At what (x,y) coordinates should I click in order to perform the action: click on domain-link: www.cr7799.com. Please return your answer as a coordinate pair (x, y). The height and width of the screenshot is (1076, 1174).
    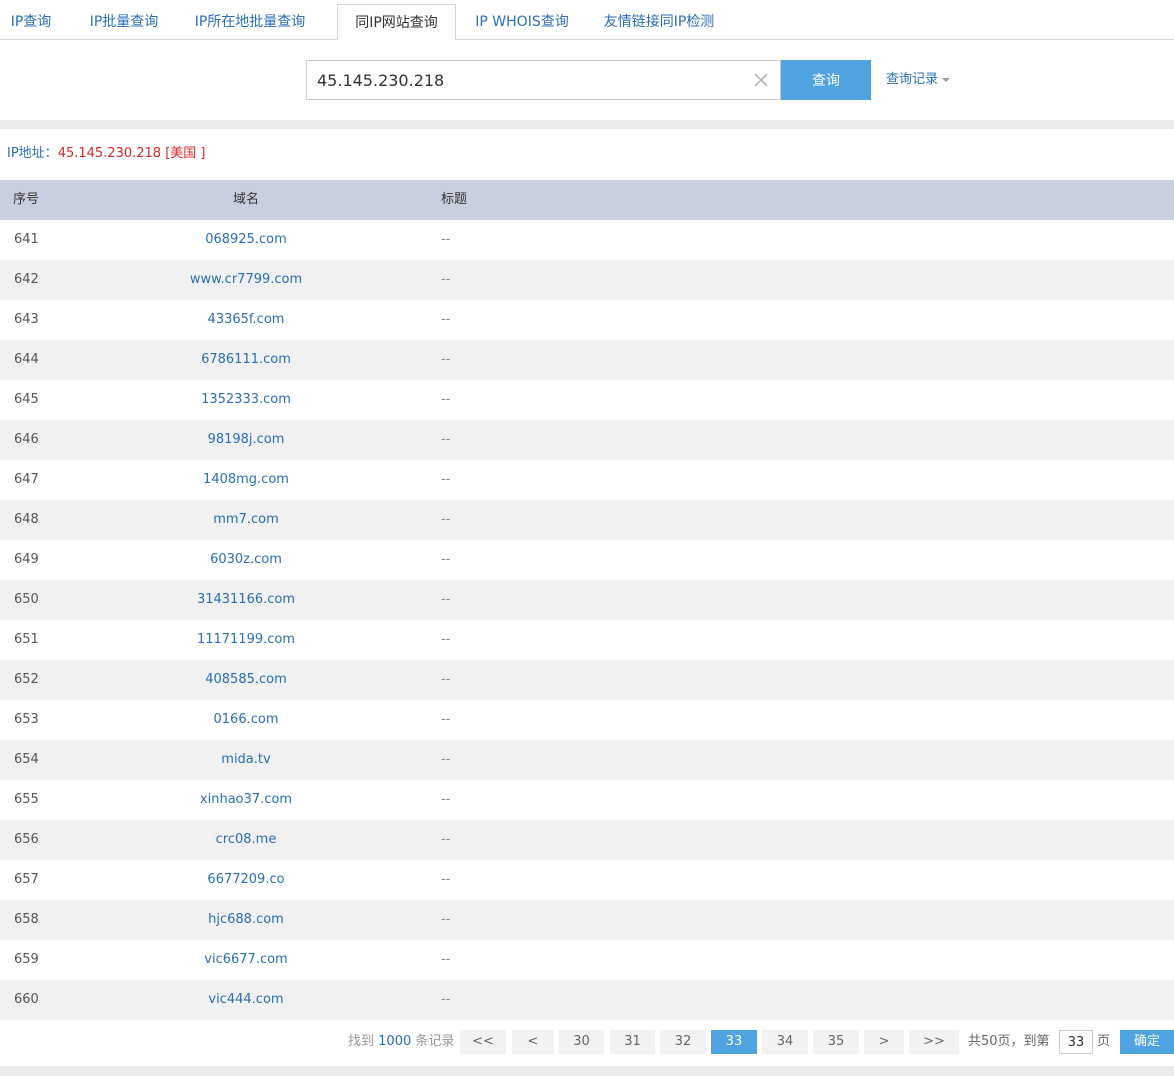
    Looking at the image, I should click on (246, 280).